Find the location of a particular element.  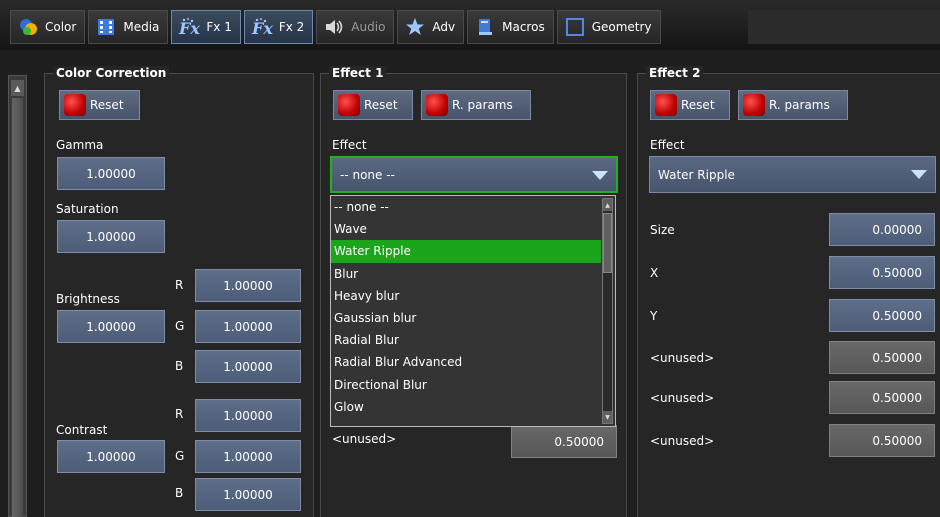

tab-fx1: Fx Fx 1 is located at coordinates (206, 27).